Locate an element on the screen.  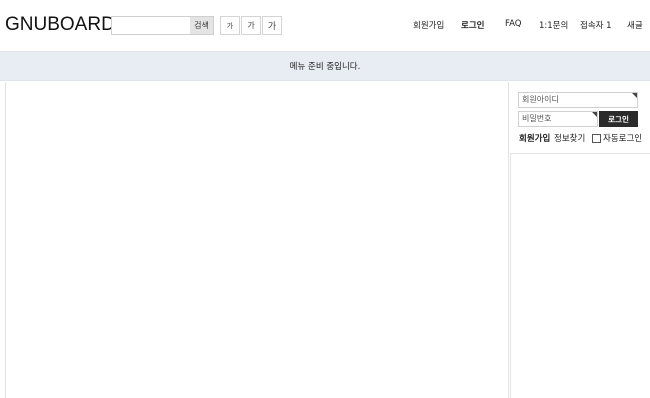
auto-login-checkbox is located at coordinates (596, 138).